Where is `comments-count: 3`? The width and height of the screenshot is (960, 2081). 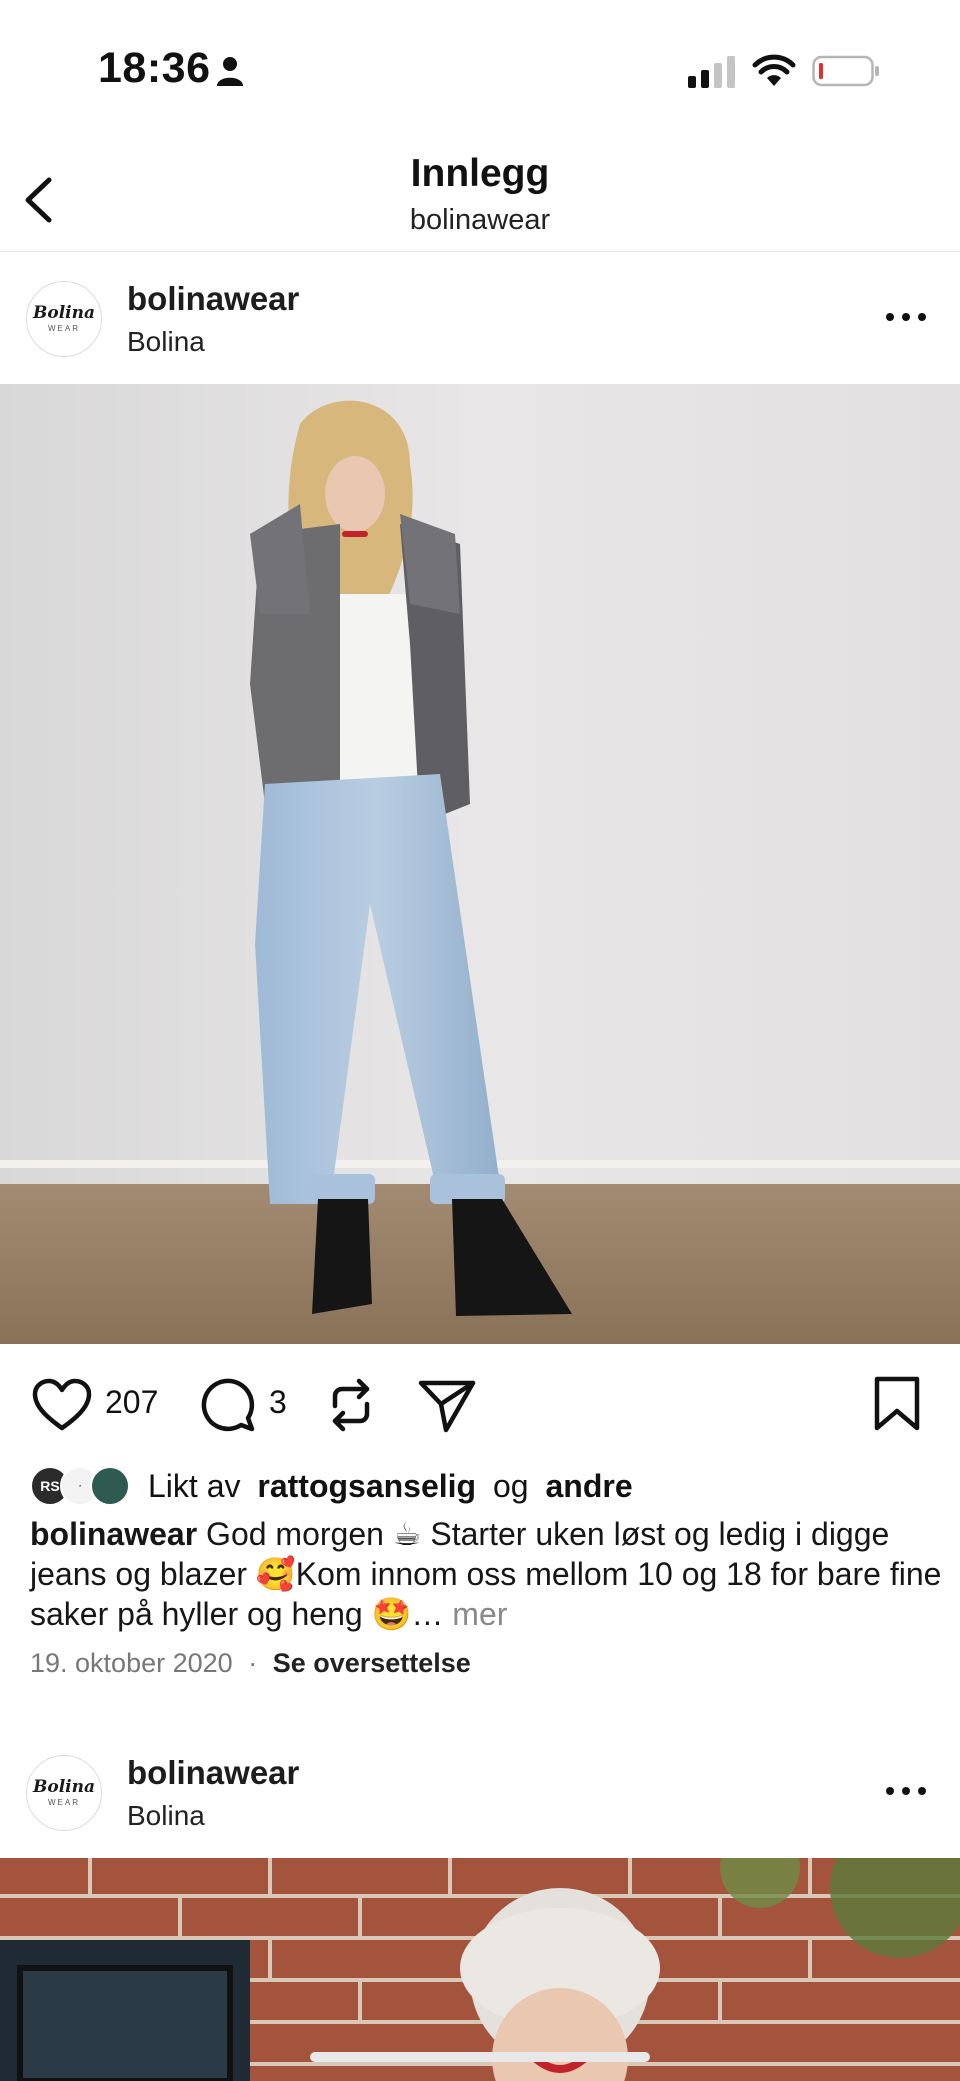
comments-count: 3 is located at coordinates (278, 1402).